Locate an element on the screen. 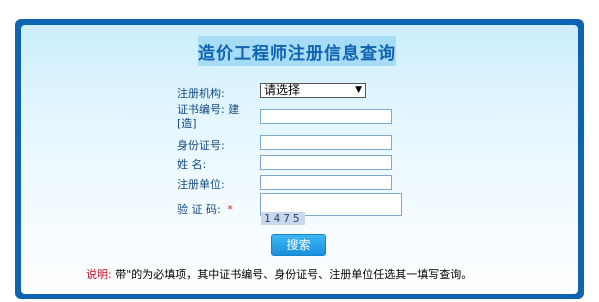 This screenshot has height=302, width=599. cert-label-line2: [造] is located at coordinates (187, 123).